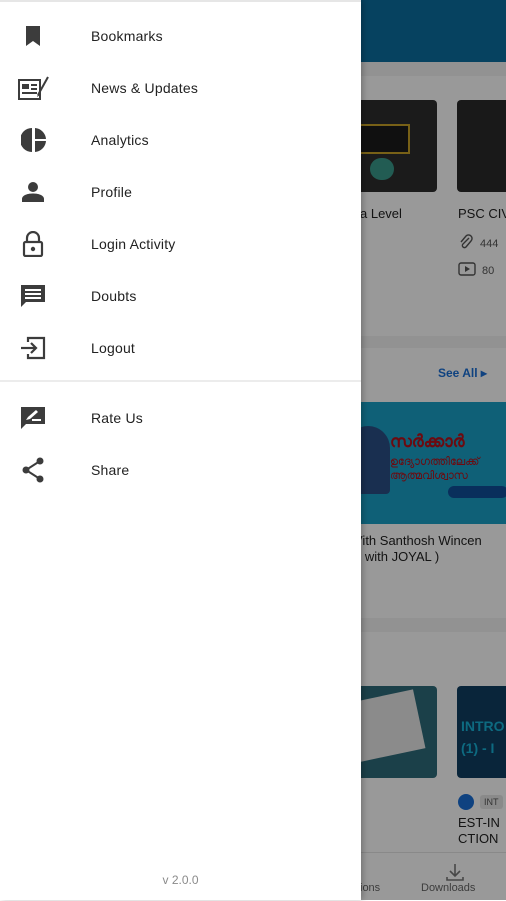 This screenshot has height=901, width=506. What do you see at coordinates (110, 470) in the screenshot?
I see `menu-item-label: Share` at bounding box center [110, 470].